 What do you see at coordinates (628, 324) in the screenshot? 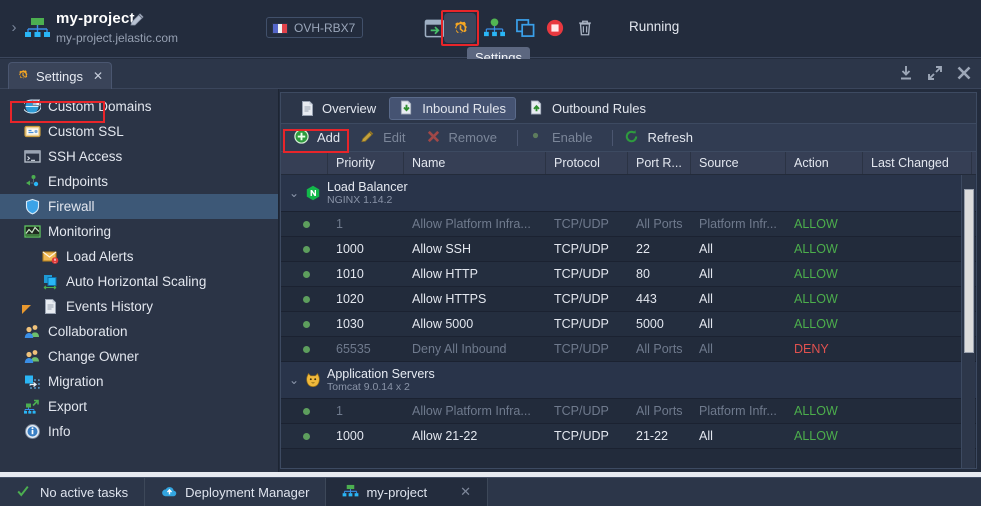
I see `table-row: 1030 Allow 5000 TCP/UDP 5000 All ALLOW` at bounding box center [628, 324].